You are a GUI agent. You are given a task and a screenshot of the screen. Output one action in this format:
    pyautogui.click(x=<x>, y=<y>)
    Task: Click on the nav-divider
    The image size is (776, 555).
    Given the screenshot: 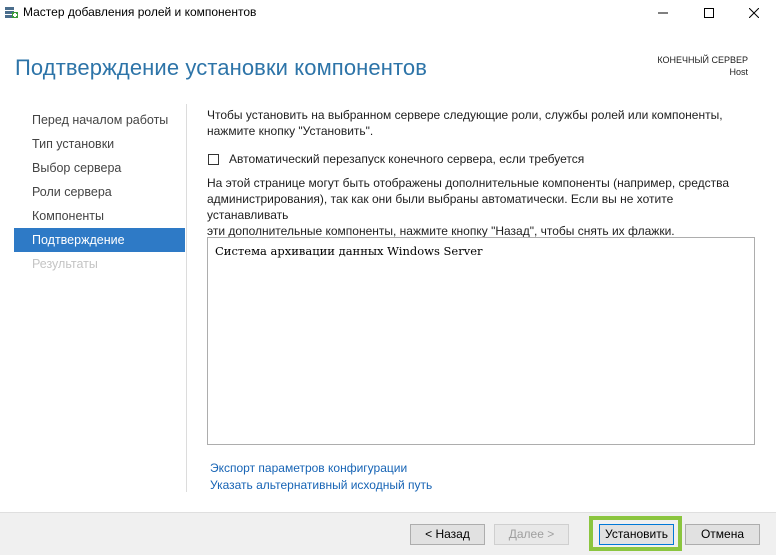 What is the action you would take?
    pyautogui.click(x=186, y=298)
    